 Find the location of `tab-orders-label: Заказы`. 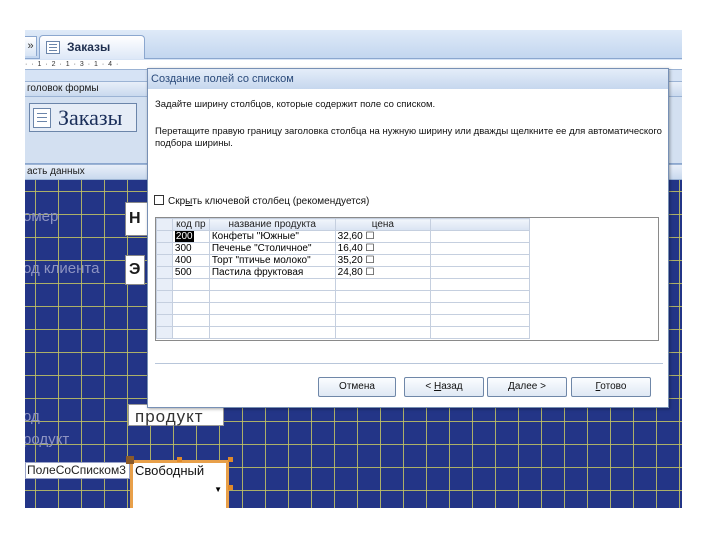

tab-orders-label: Заказы is located at coordinates (89, 47).